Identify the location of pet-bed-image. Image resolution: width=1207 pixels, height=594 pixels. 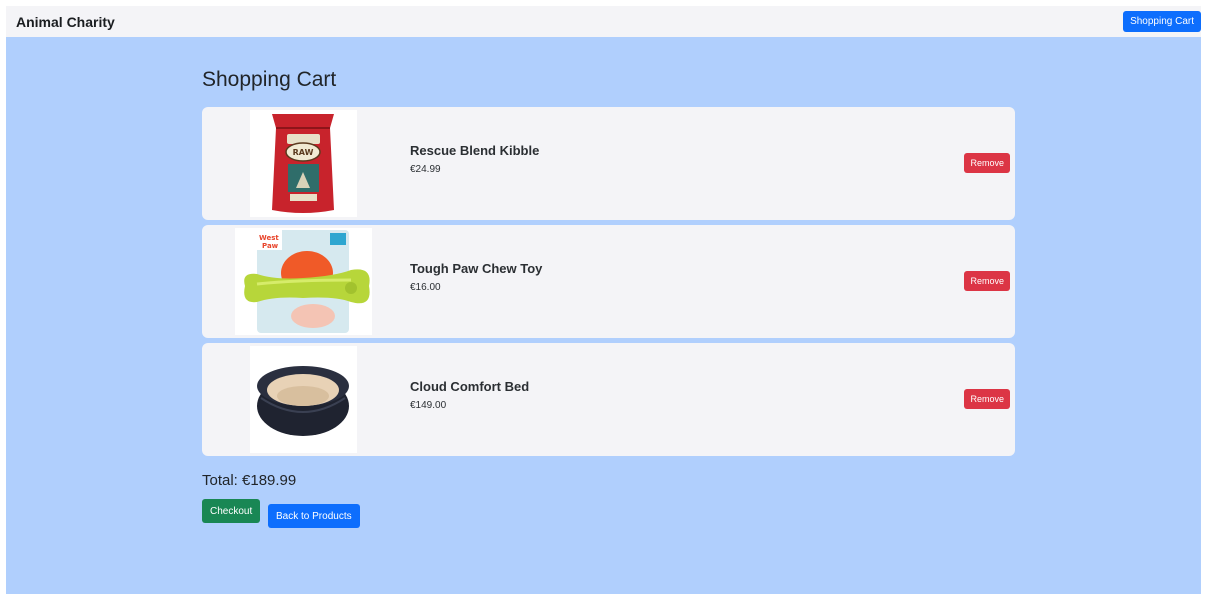
(303, 399).